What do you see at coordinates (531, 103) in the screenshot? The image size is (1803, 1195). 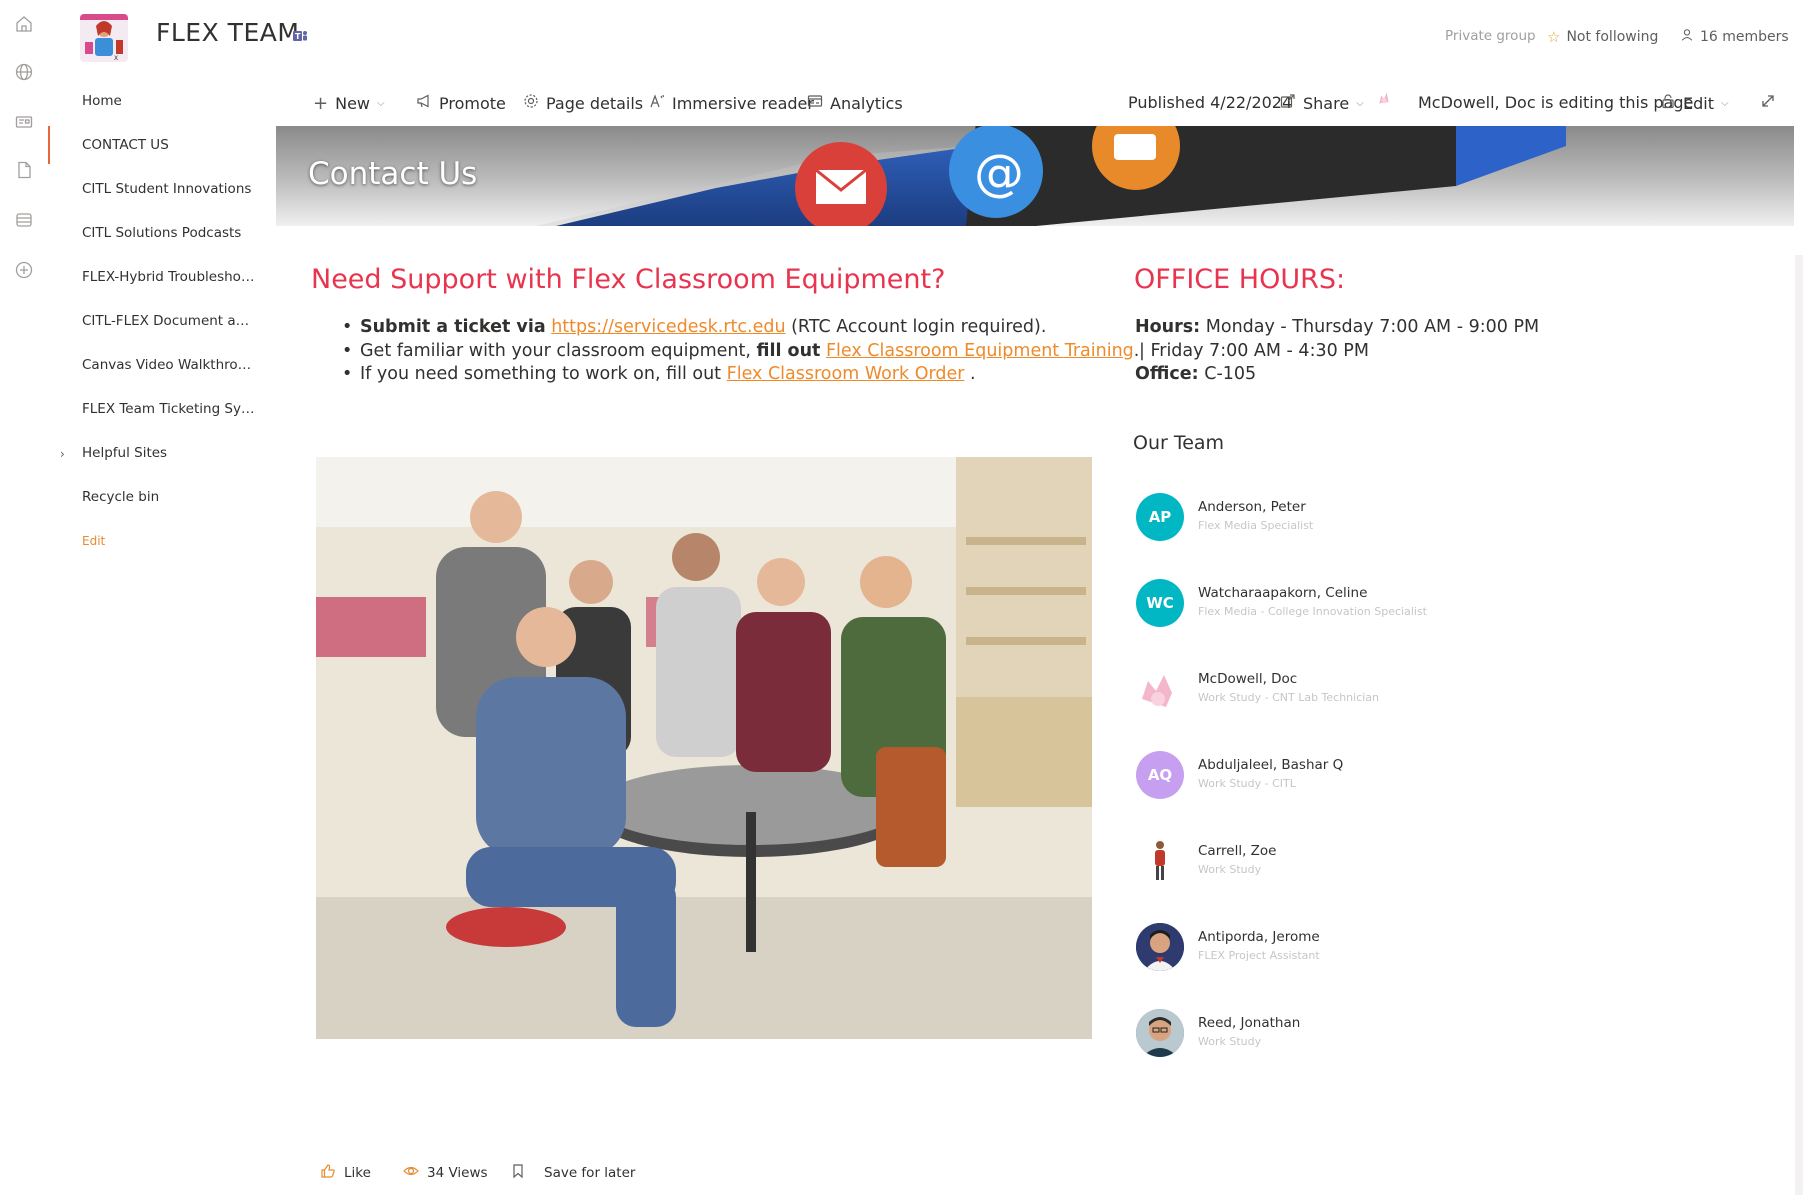 I see `gear-icon` at bounding box center [531, 103].